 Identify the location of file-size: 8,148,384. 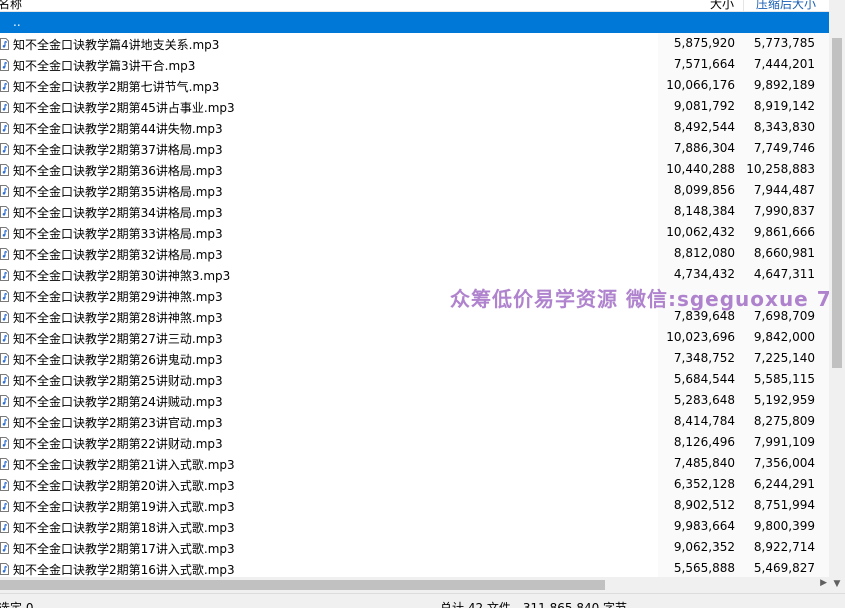
(704, 211).